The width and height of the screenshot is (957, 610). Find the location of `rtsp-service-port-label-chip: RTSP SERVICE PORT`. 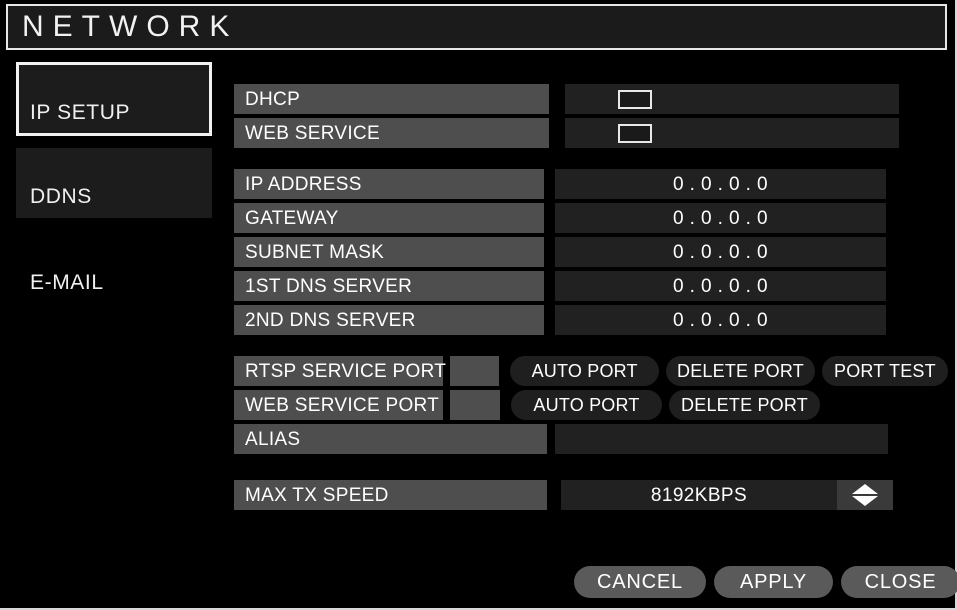

rtsp-service-port-label-chip: RTSP SERVICE PORT is located at coordinates (340, 371).